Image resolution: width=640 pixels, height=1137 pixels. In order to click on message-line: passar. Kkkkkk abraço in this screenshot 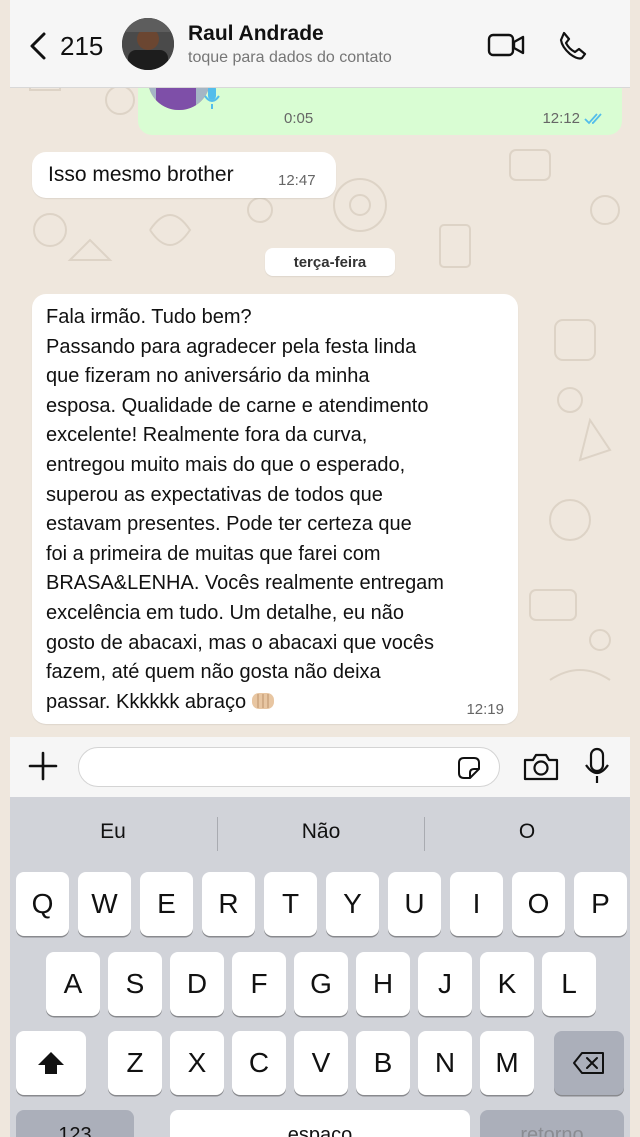, I will do `click(146, 701)`.